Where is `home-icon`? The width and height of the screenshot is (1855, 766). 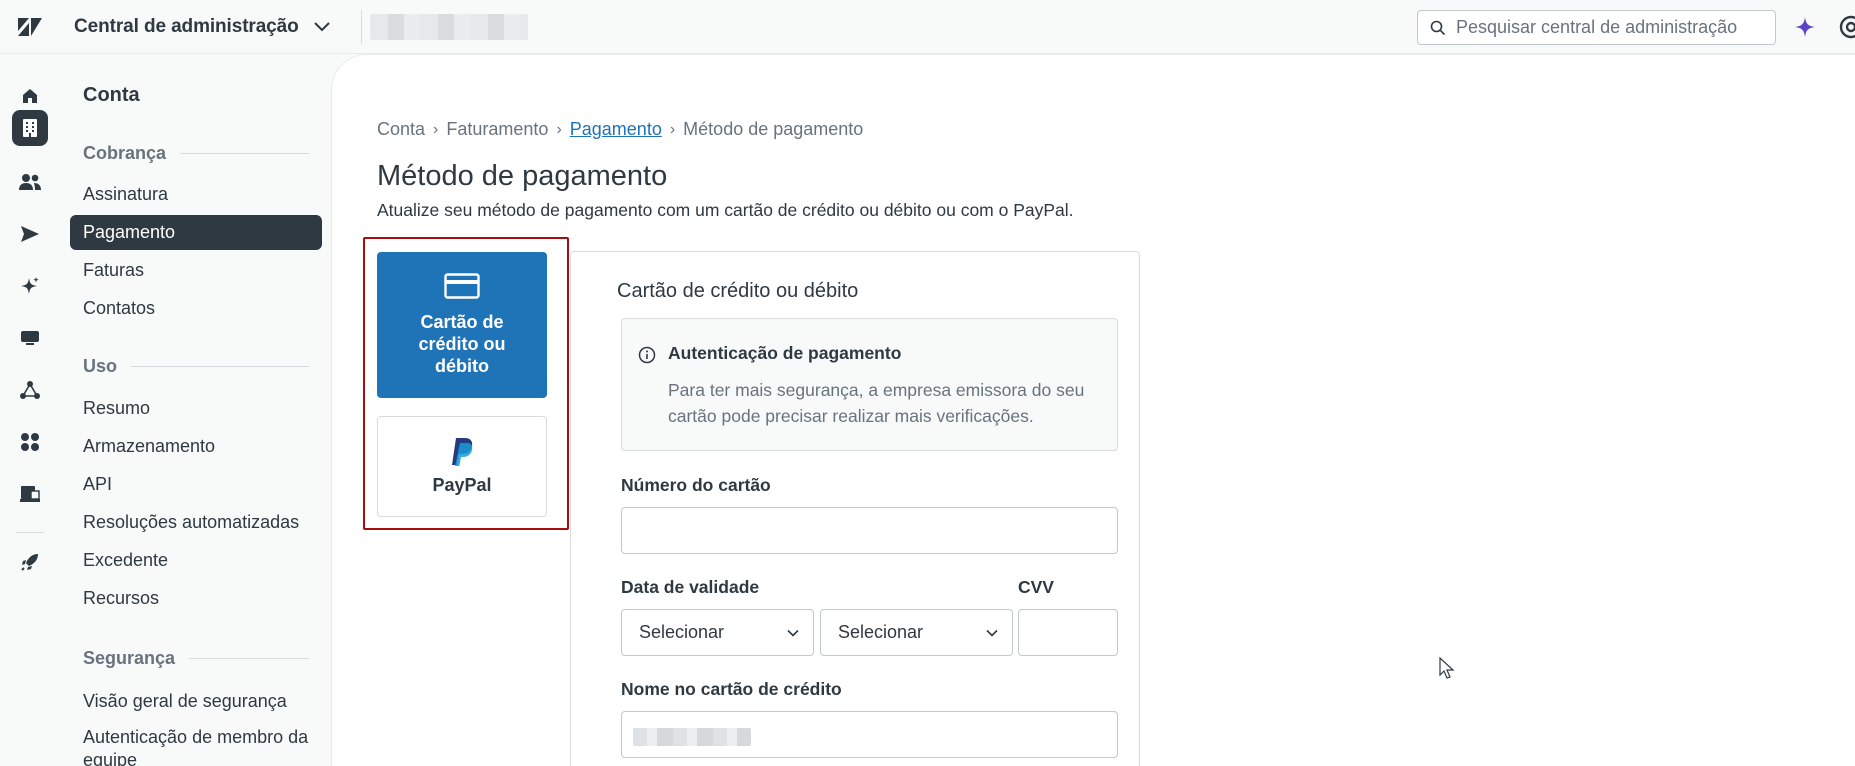
home-icon is located at coordinates (30, 96).